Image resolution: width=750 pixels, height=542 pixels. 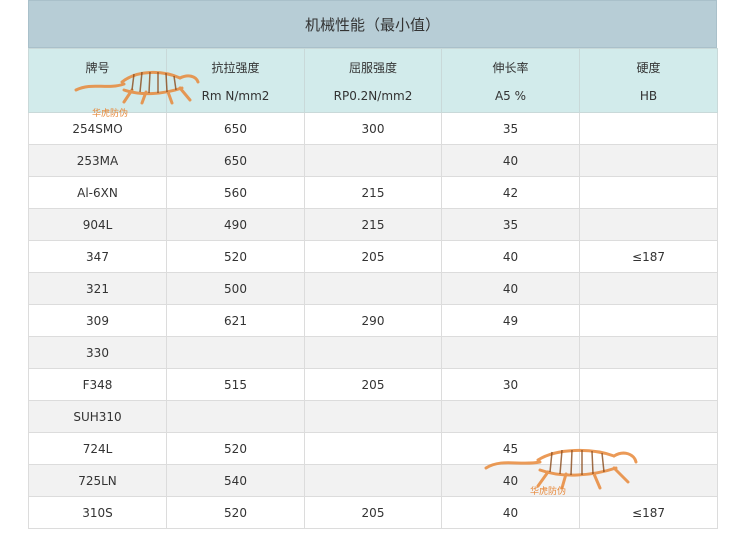 I want to click on cell-tensile: 560, so click(x=235, y=192).